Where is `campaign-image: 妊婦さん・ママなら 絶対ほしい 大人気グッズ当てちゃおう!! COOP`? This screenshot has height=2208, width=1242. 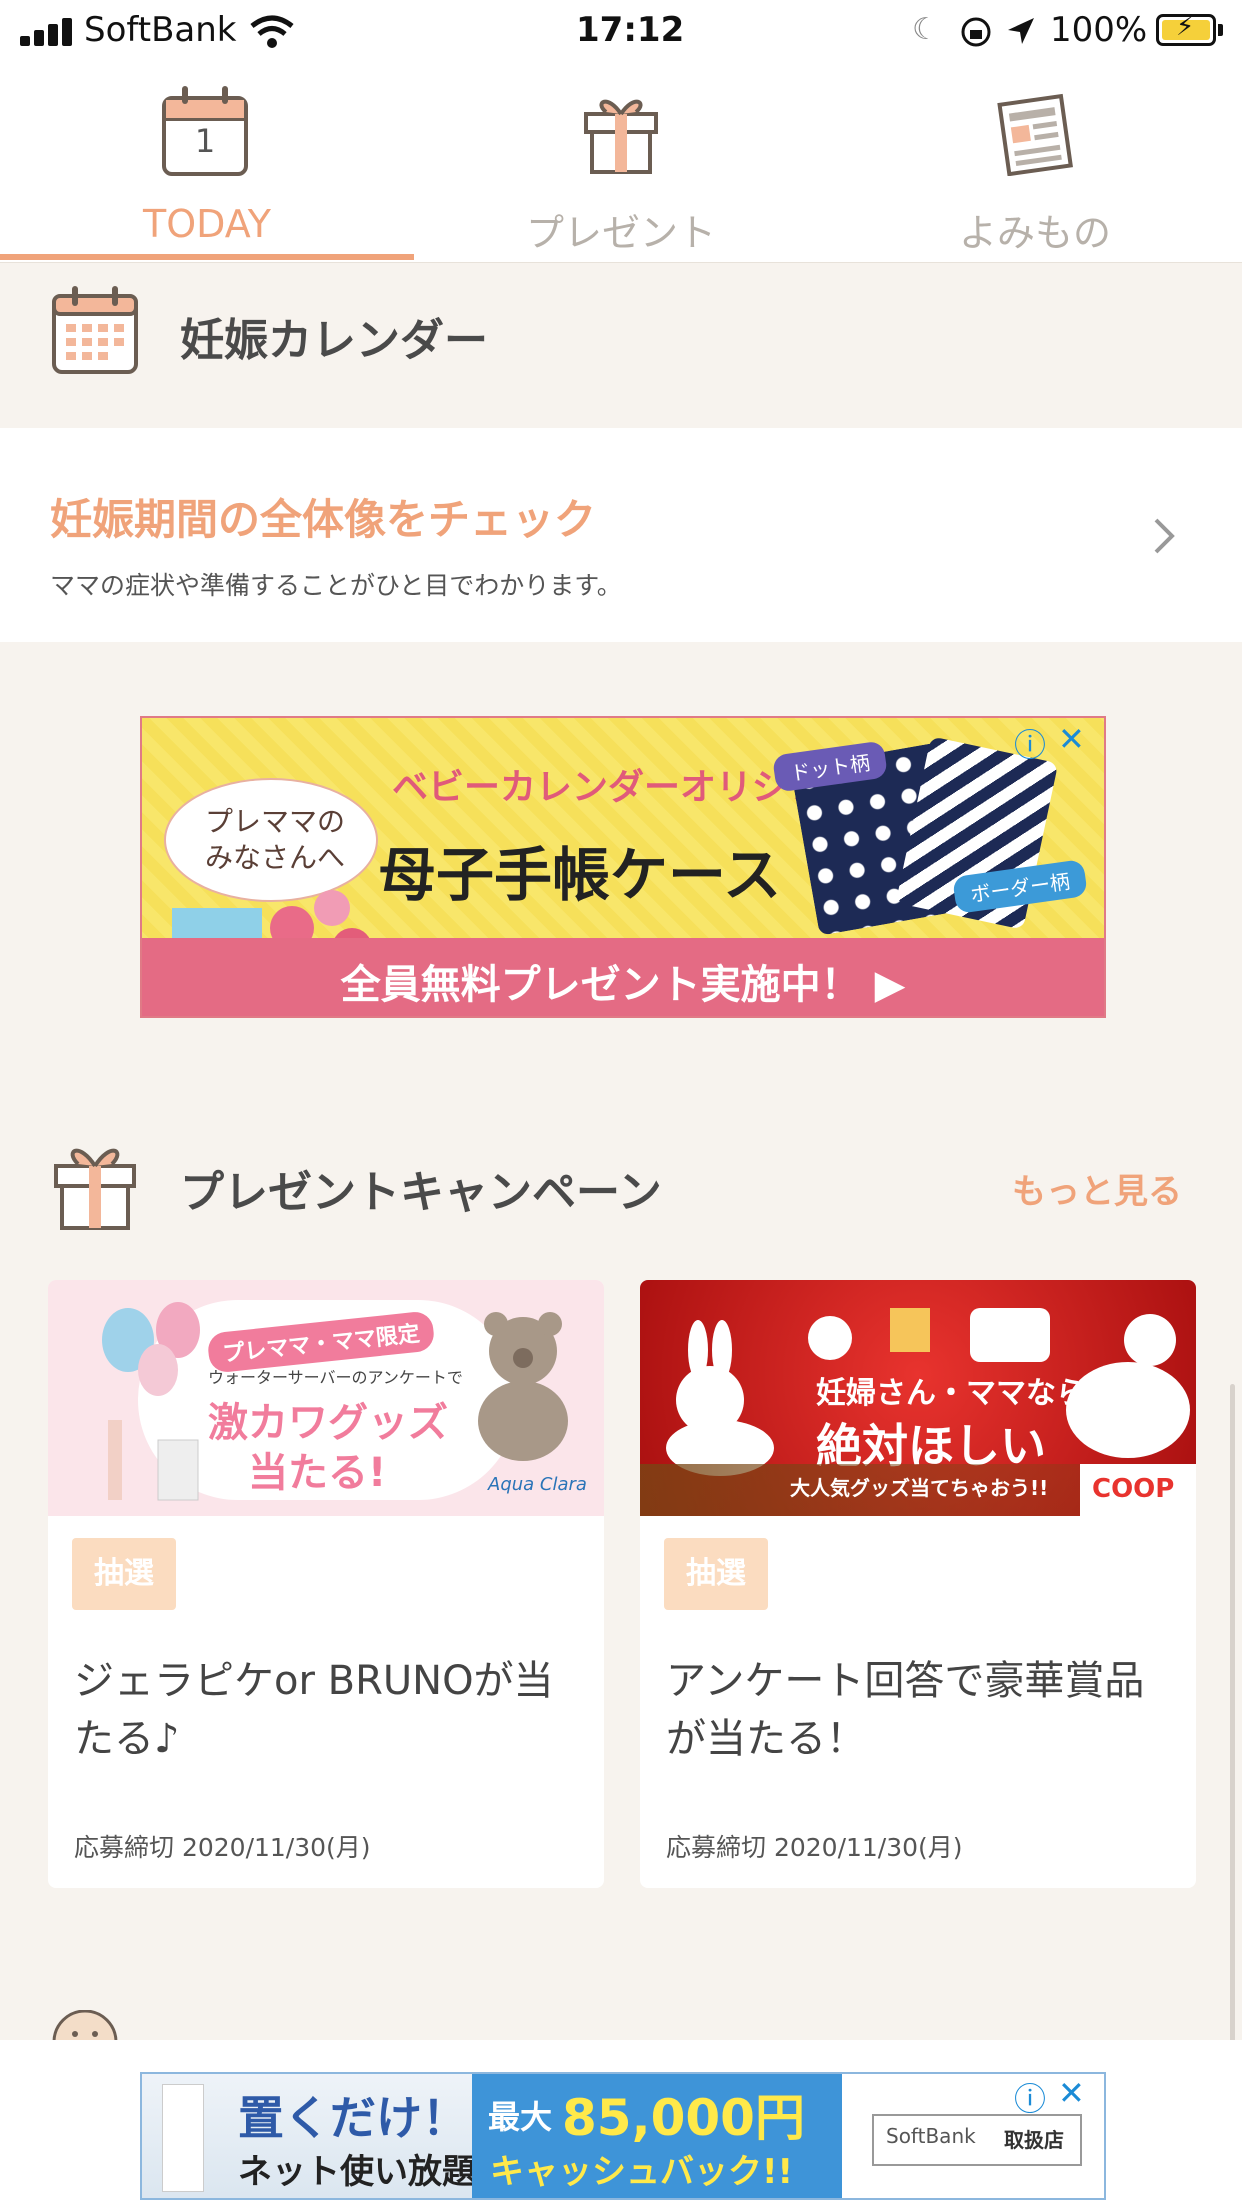
campaign-image: 妊婦さん・ママなら 絶対ほしい 大人気グッズ当てちゃおう!! COOP is located at coordinates (918, 1398).